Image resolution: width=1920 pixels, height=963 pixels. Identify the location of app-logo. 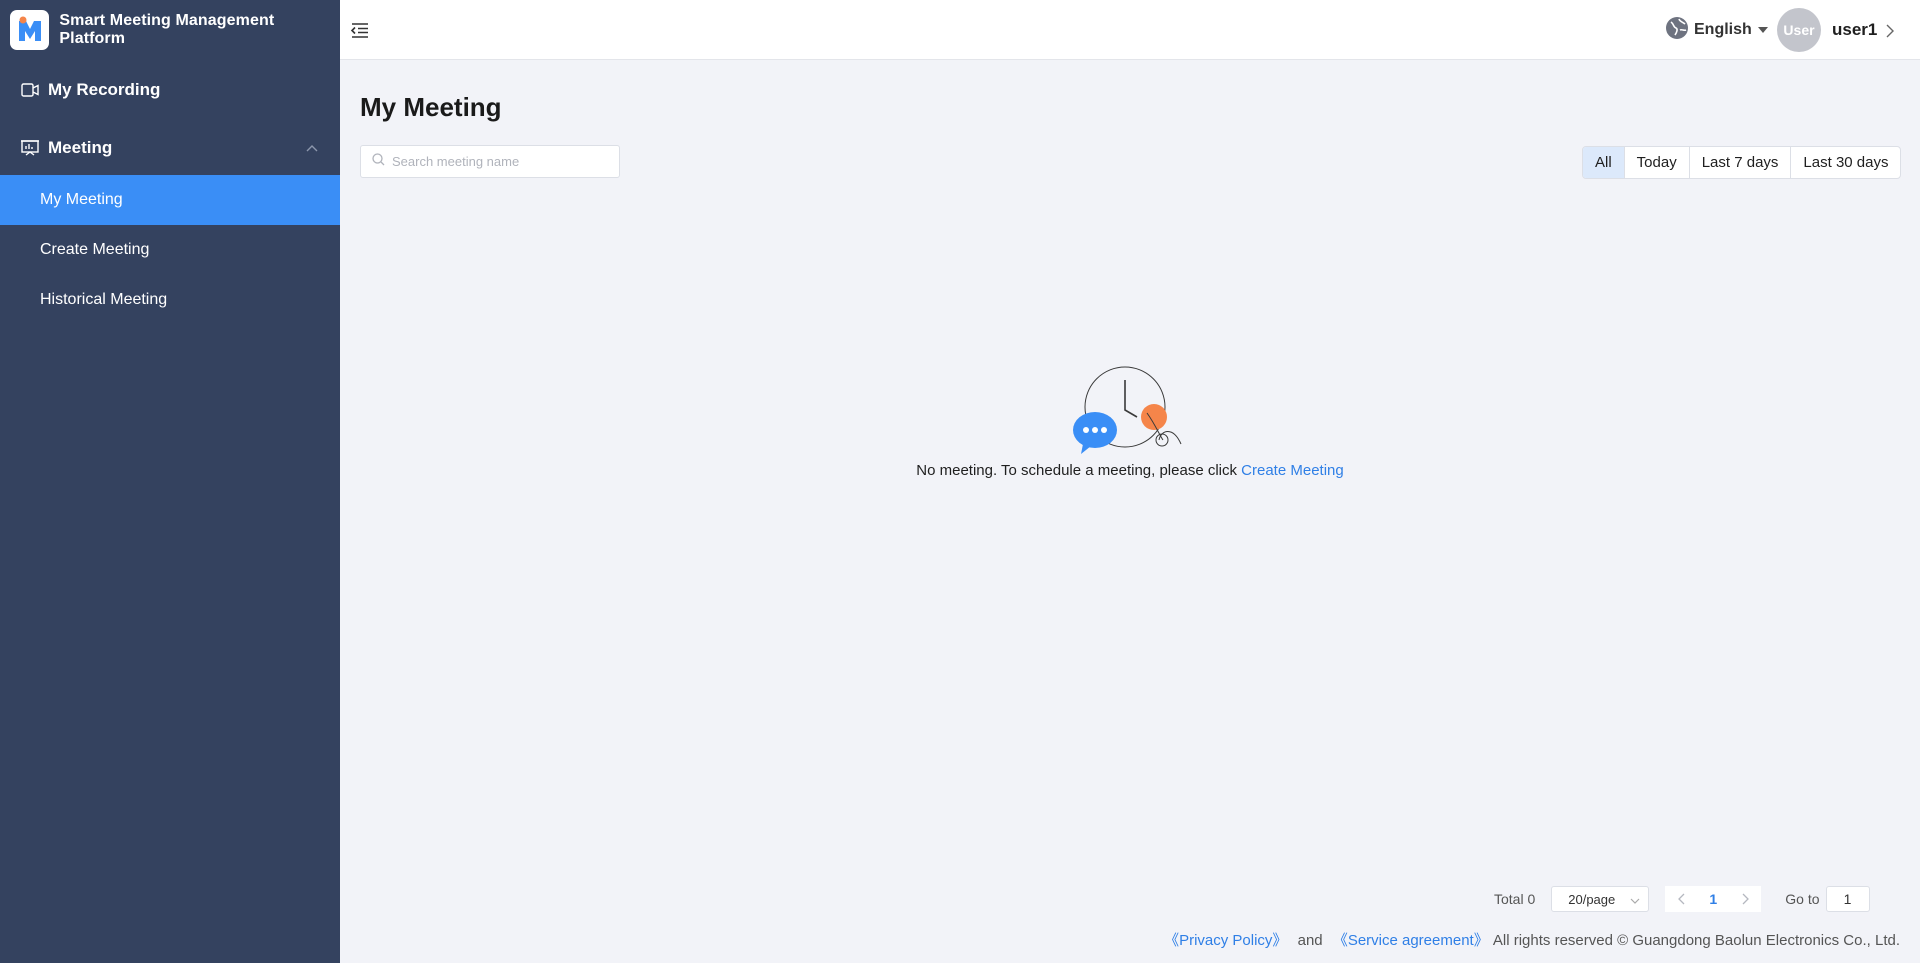
(30, 30).